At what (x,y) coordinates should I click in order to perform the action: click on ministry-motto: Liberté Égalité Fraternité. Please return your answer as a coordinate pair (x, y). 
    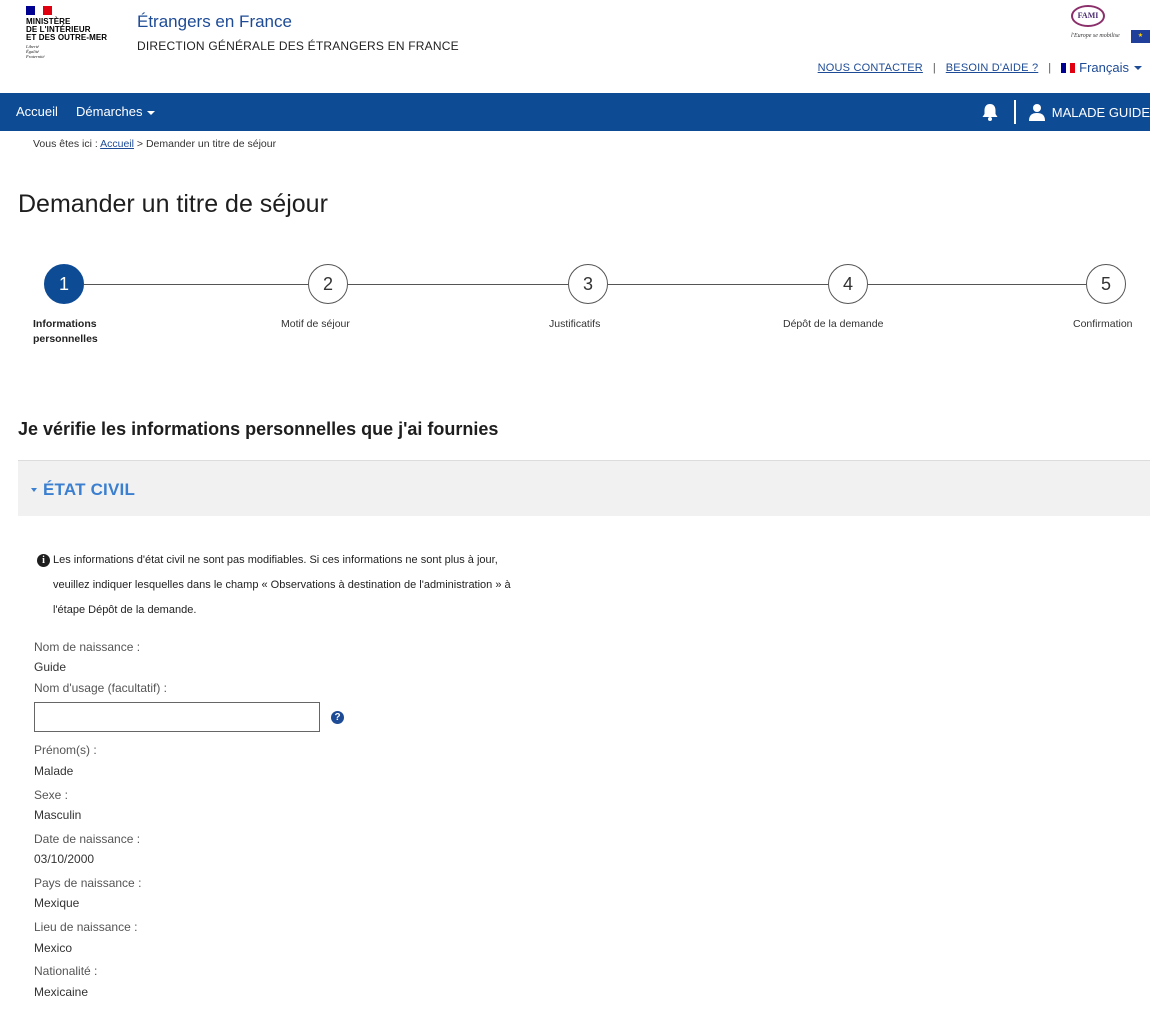
    Looking at the image, I should click on (35, 51).